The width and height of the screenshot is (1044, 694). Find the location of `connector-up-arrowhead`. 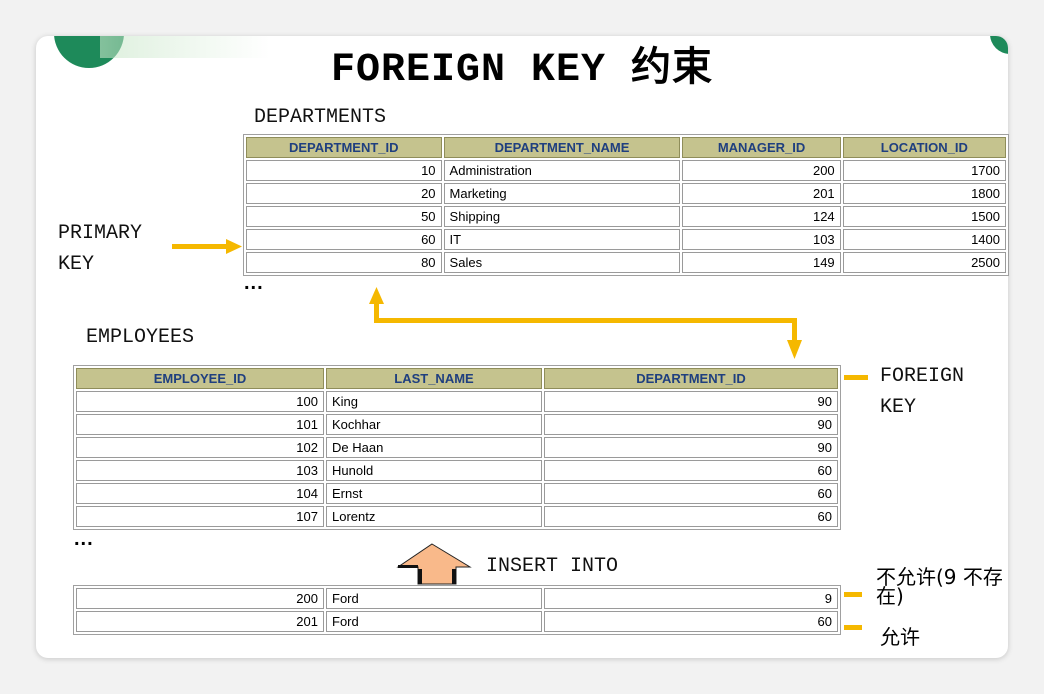

connector-up-arrowhead is located at coordinates (376, 295).